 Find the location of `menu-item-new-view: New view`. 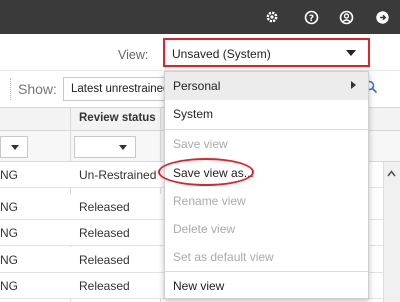

menu-item-new-view: New view is located at coordinates (266, 286).